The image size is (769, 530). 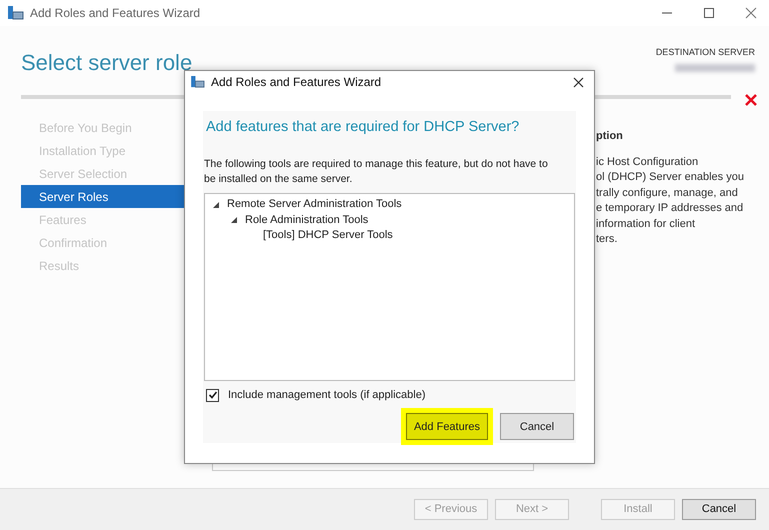 What do you see at coordinates (102, 219) in the screenshot?
I see `nav-item: Features` at bounding box center [102, 219].